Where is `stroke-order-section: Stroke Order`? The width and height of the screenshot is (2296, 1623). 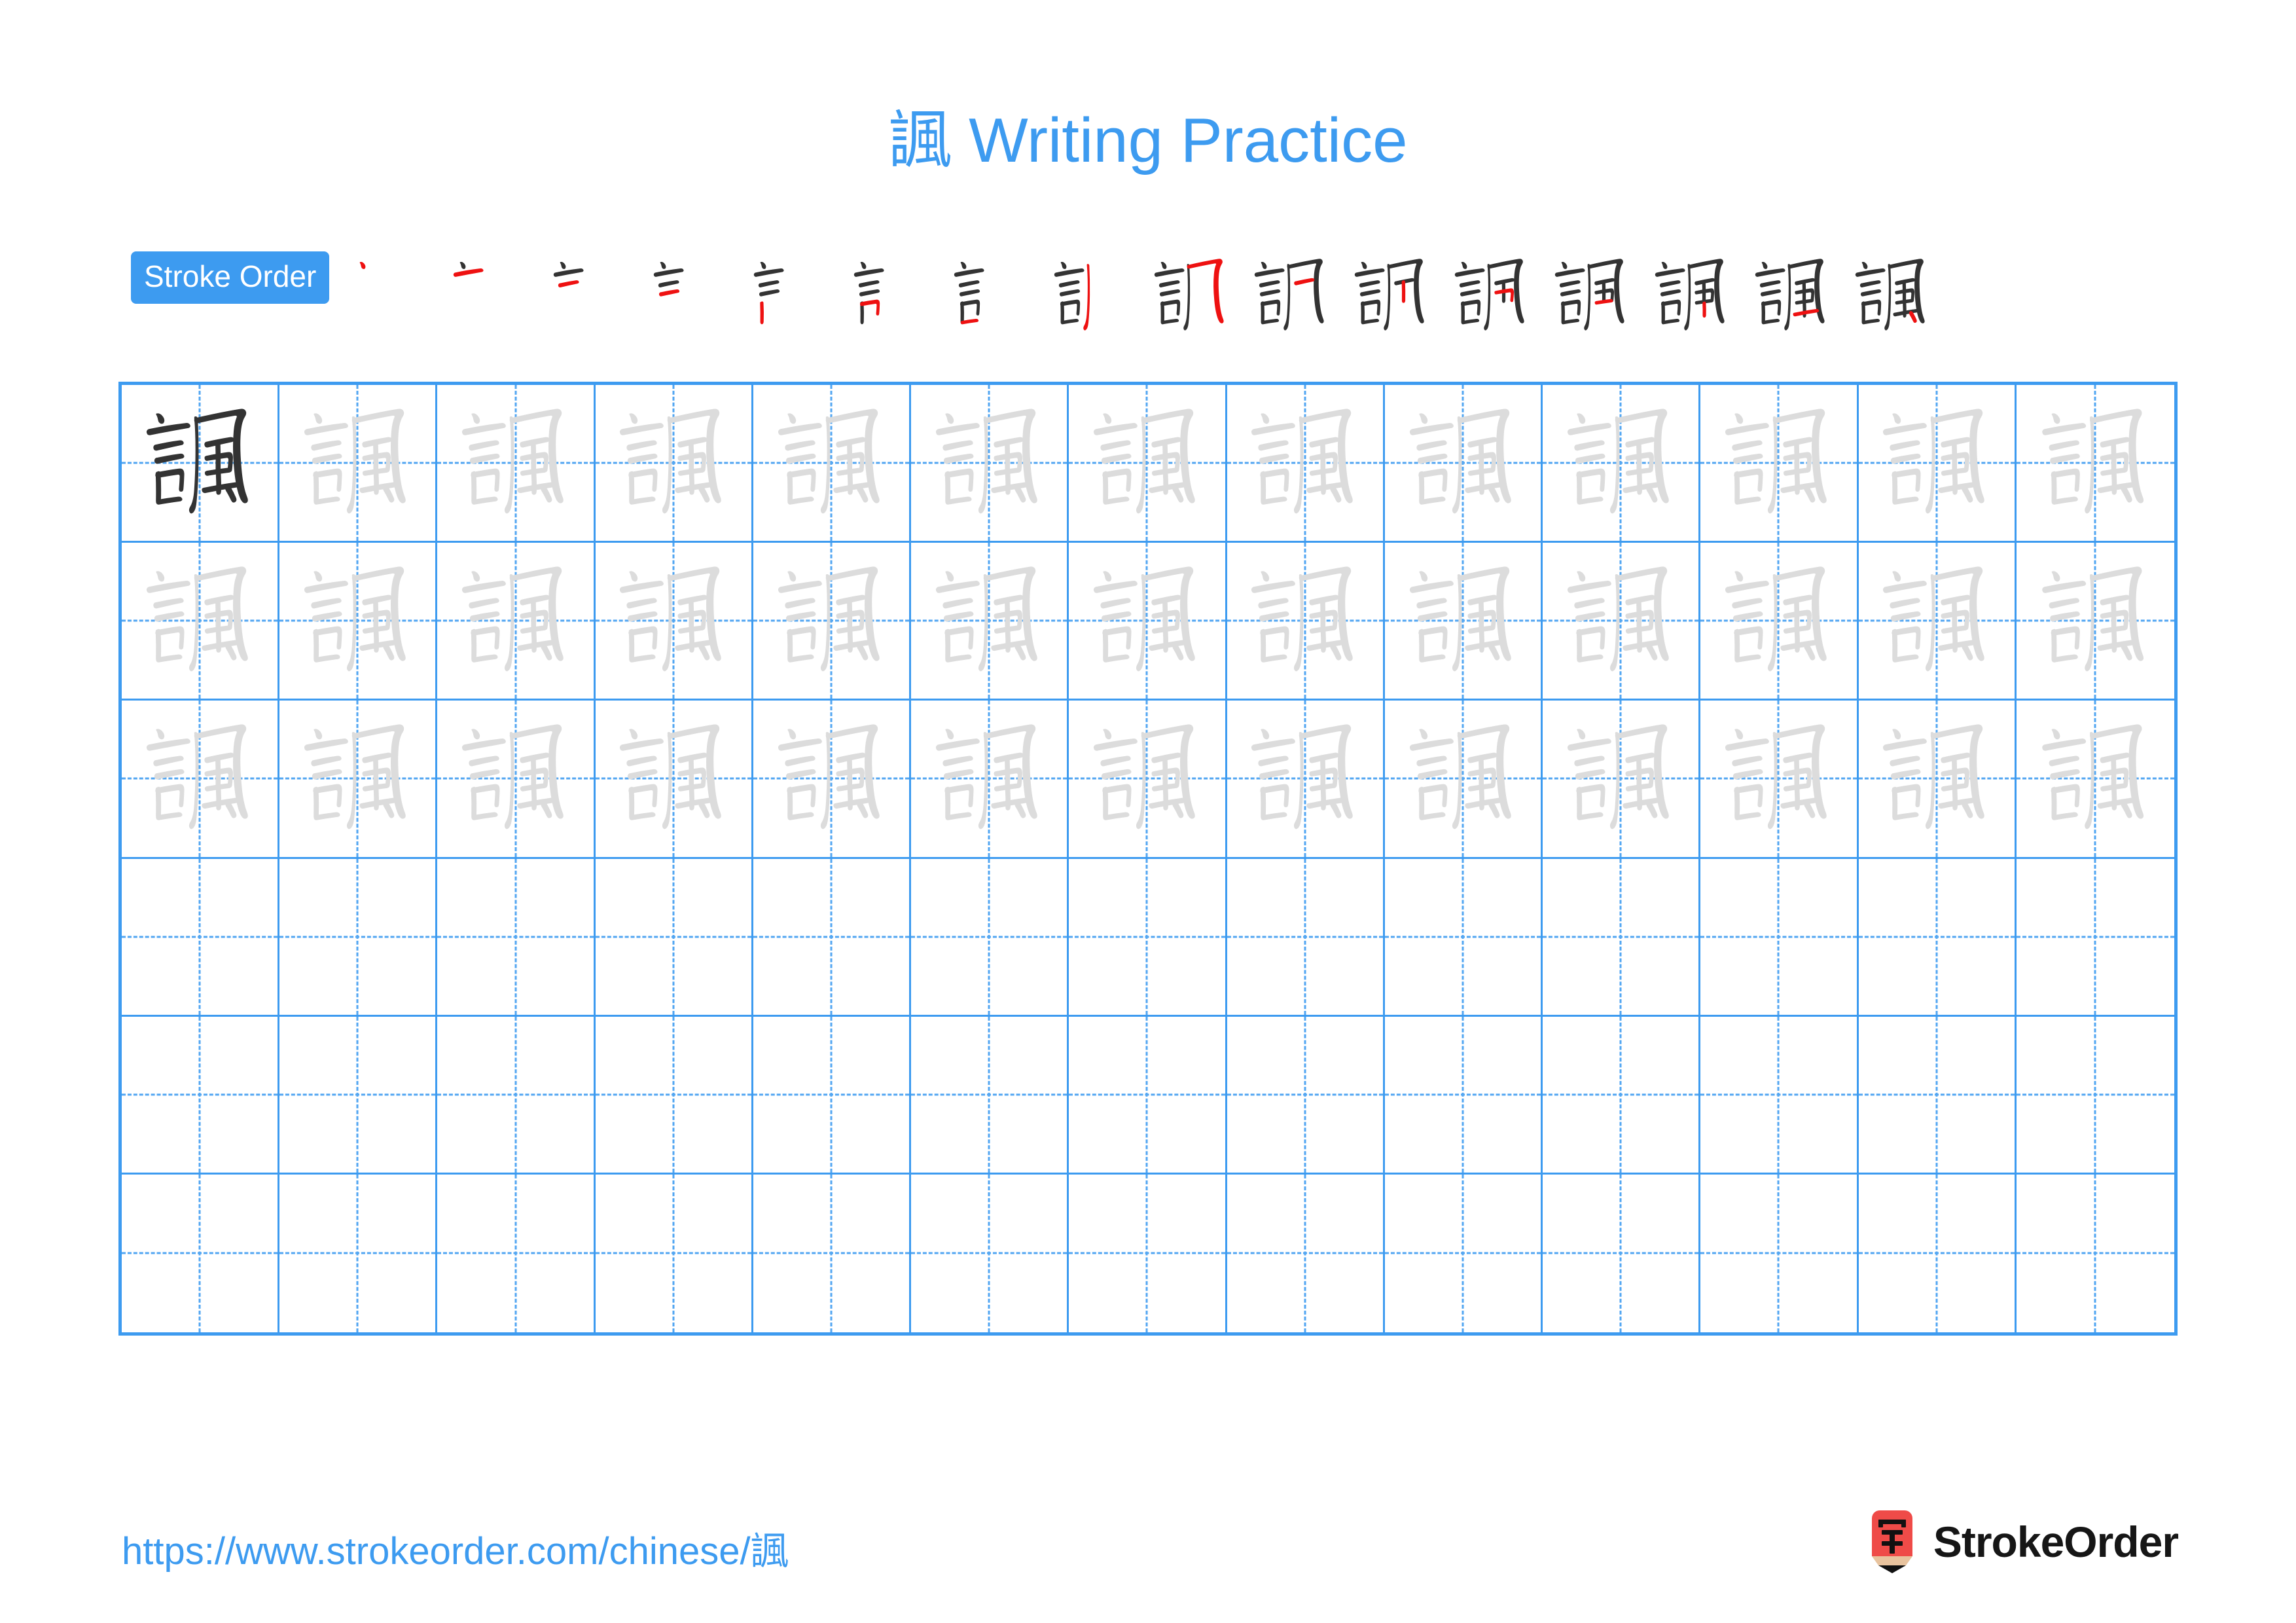
stroke-order-section: Stroke Order is located at coordinates (1162, 296).